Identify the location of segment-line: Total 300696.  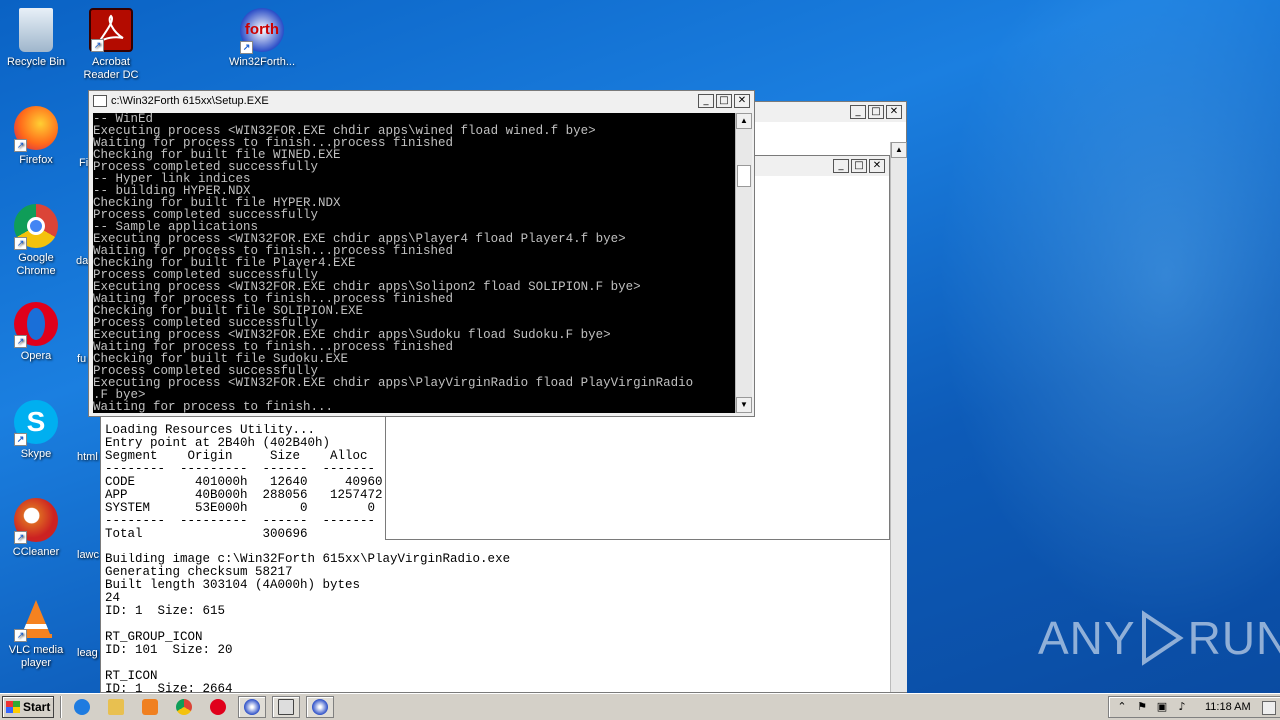
(206, 534).